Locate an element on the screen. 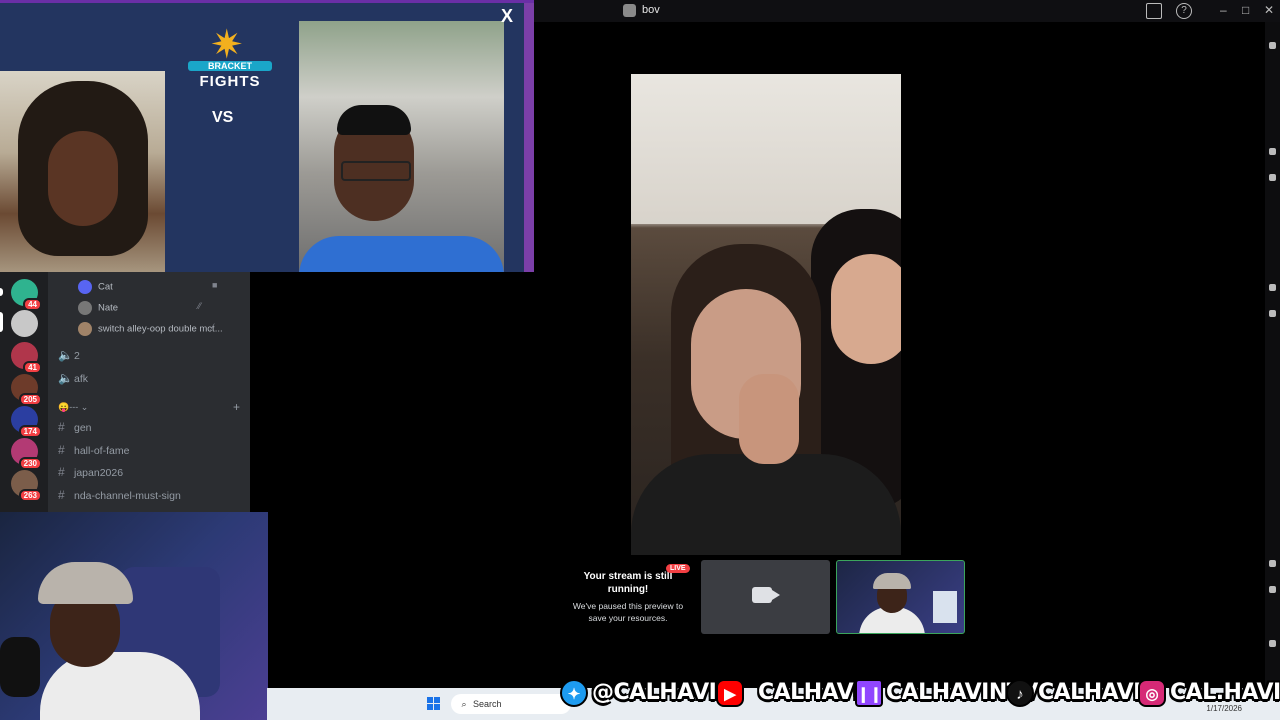 The image size is (1280, 720). server-icon: 174 is located at coordinates (26, 422).